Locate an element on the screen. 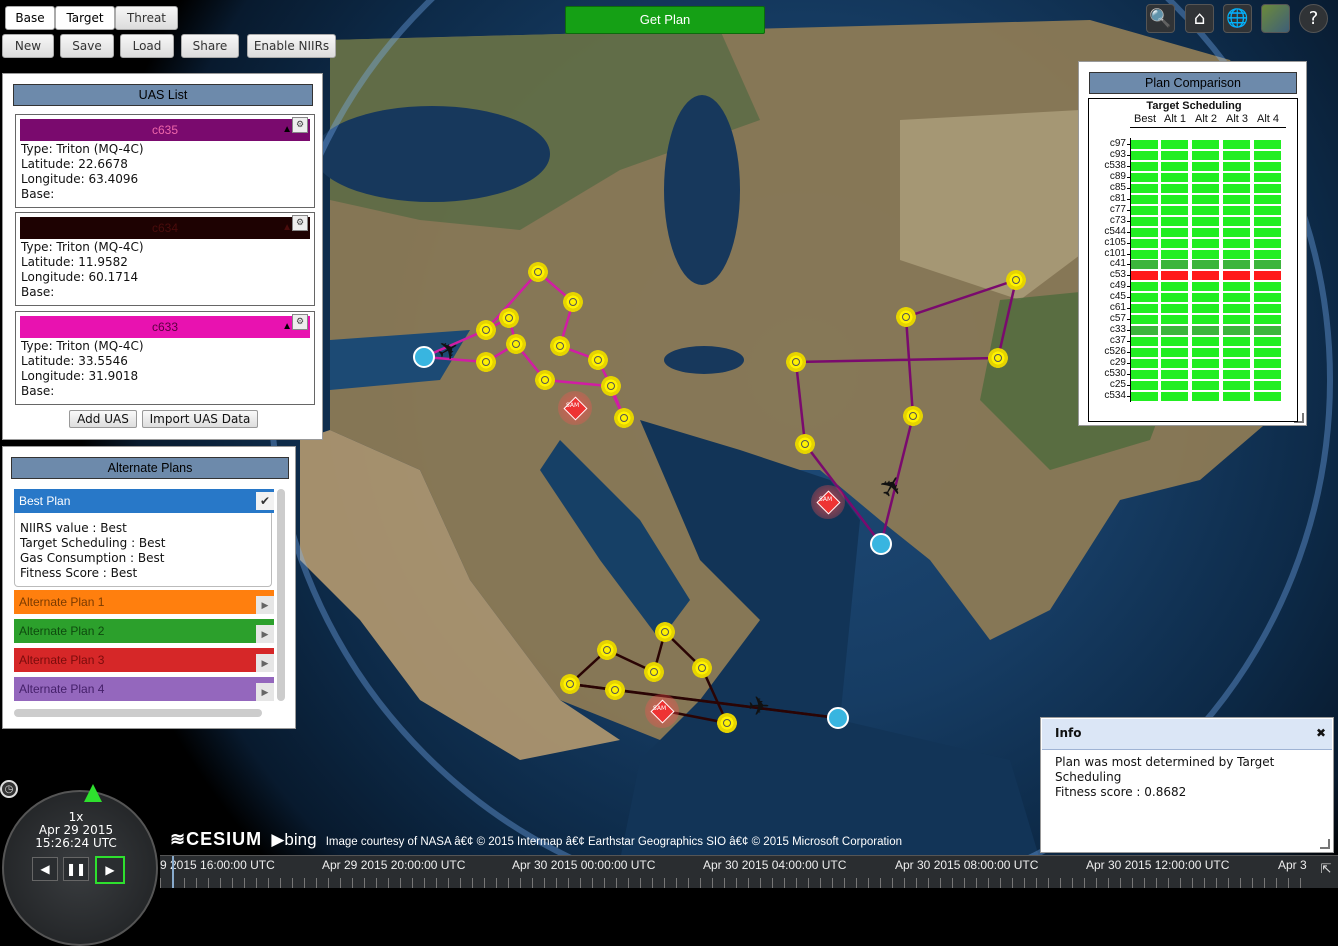  play-forward-button: ▶ is located at coordinates (110, 870).